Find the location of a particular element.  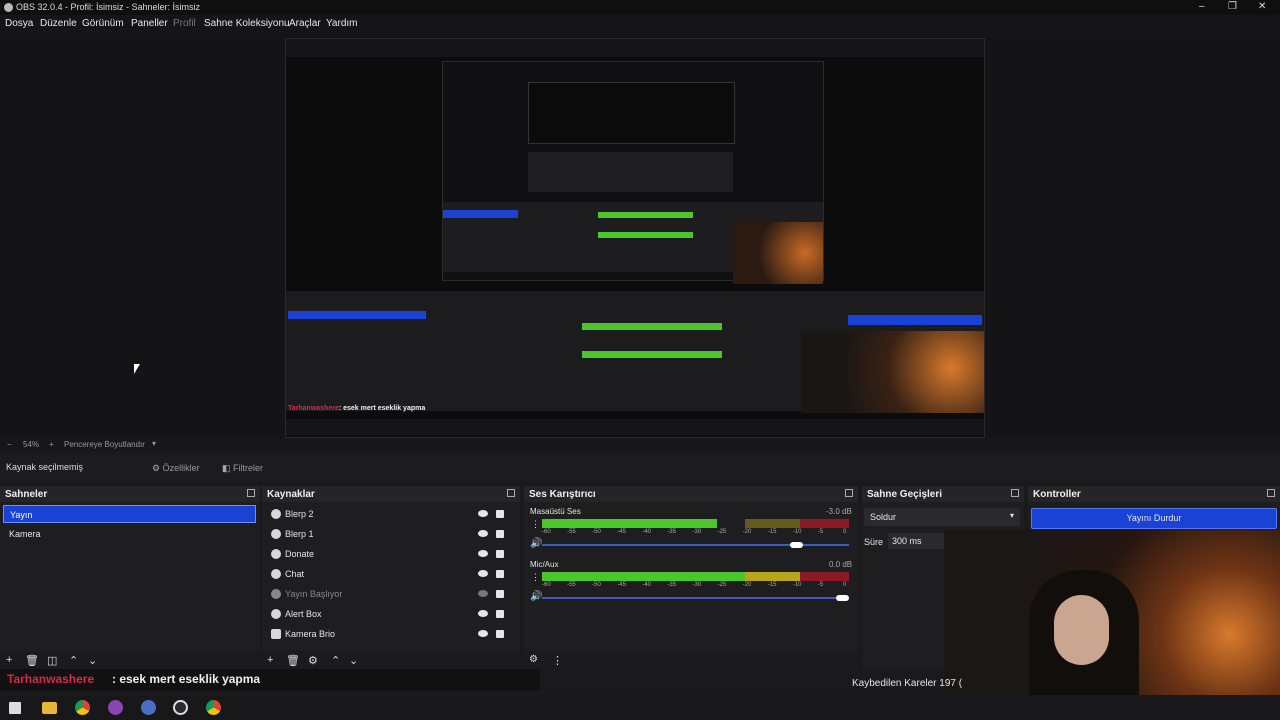

scenes-dock-footer: + 🗑 ◫ ⌃ ⌄ is located at coordinates (130, 660).